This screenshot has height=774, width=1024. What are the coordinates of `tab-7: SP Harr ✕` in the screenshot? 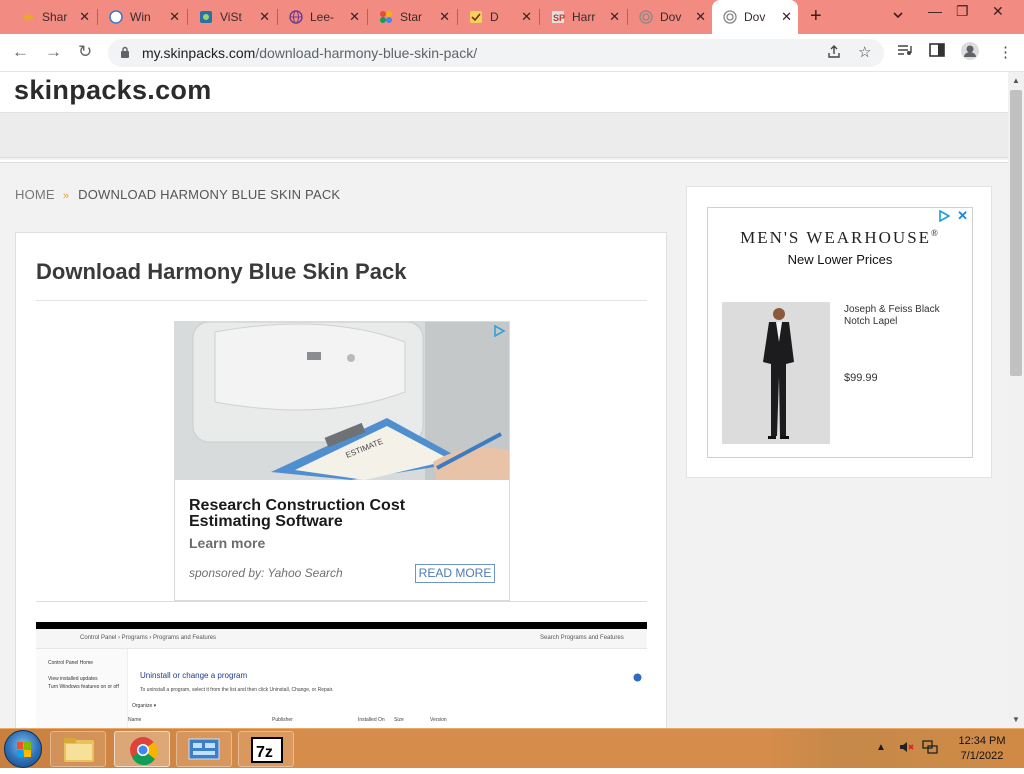 It's located at (583, 17).